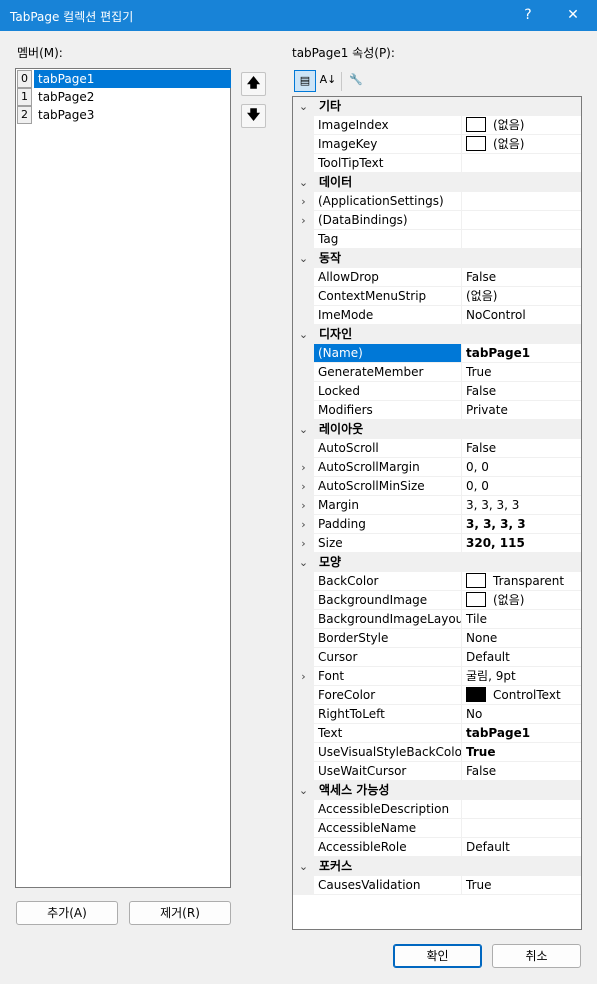  What do you see at coordinates (521, 581) in the screenshot?
I see `property-value: Transparent` at bounding box center [521, 581].